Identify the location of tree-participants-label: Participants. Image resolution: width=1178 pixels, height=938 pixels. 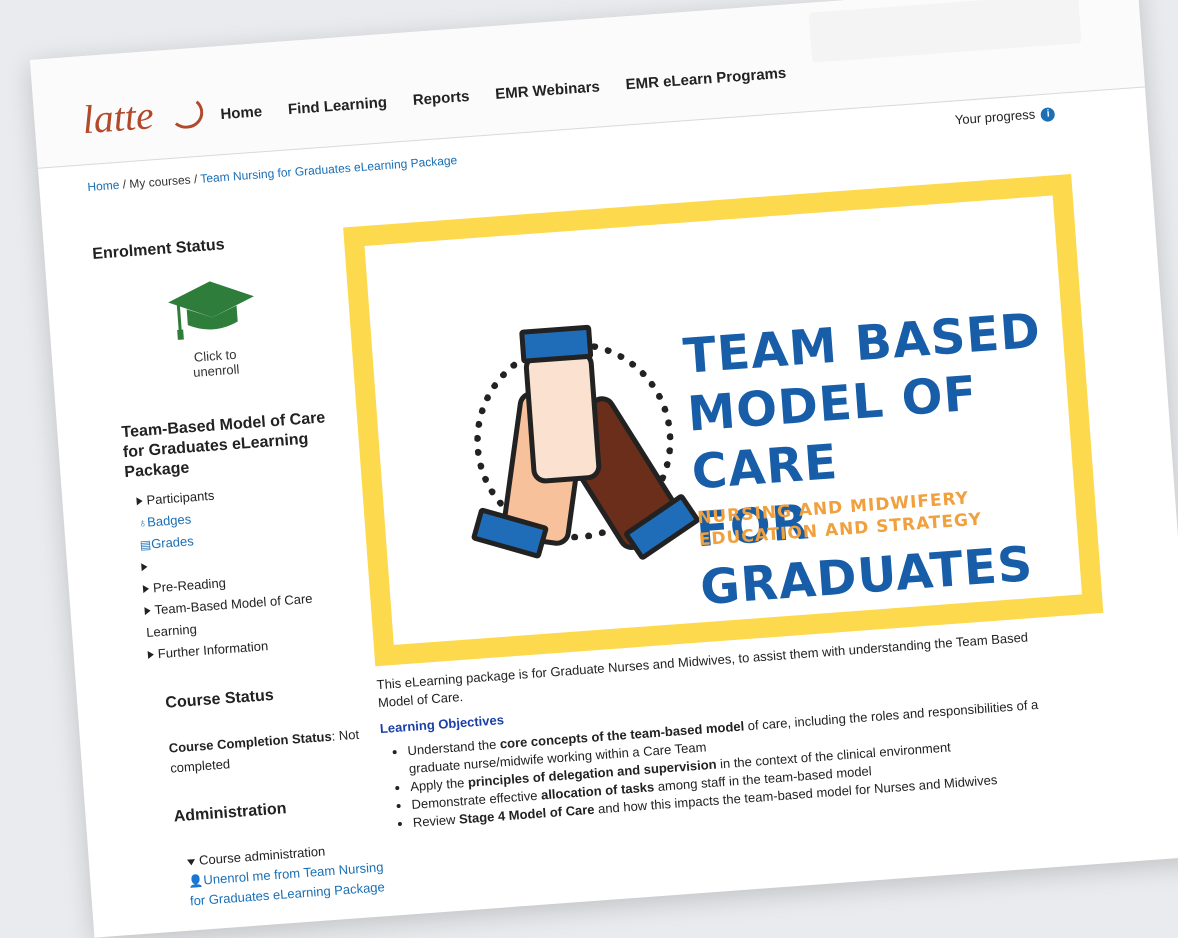
(180, 497).